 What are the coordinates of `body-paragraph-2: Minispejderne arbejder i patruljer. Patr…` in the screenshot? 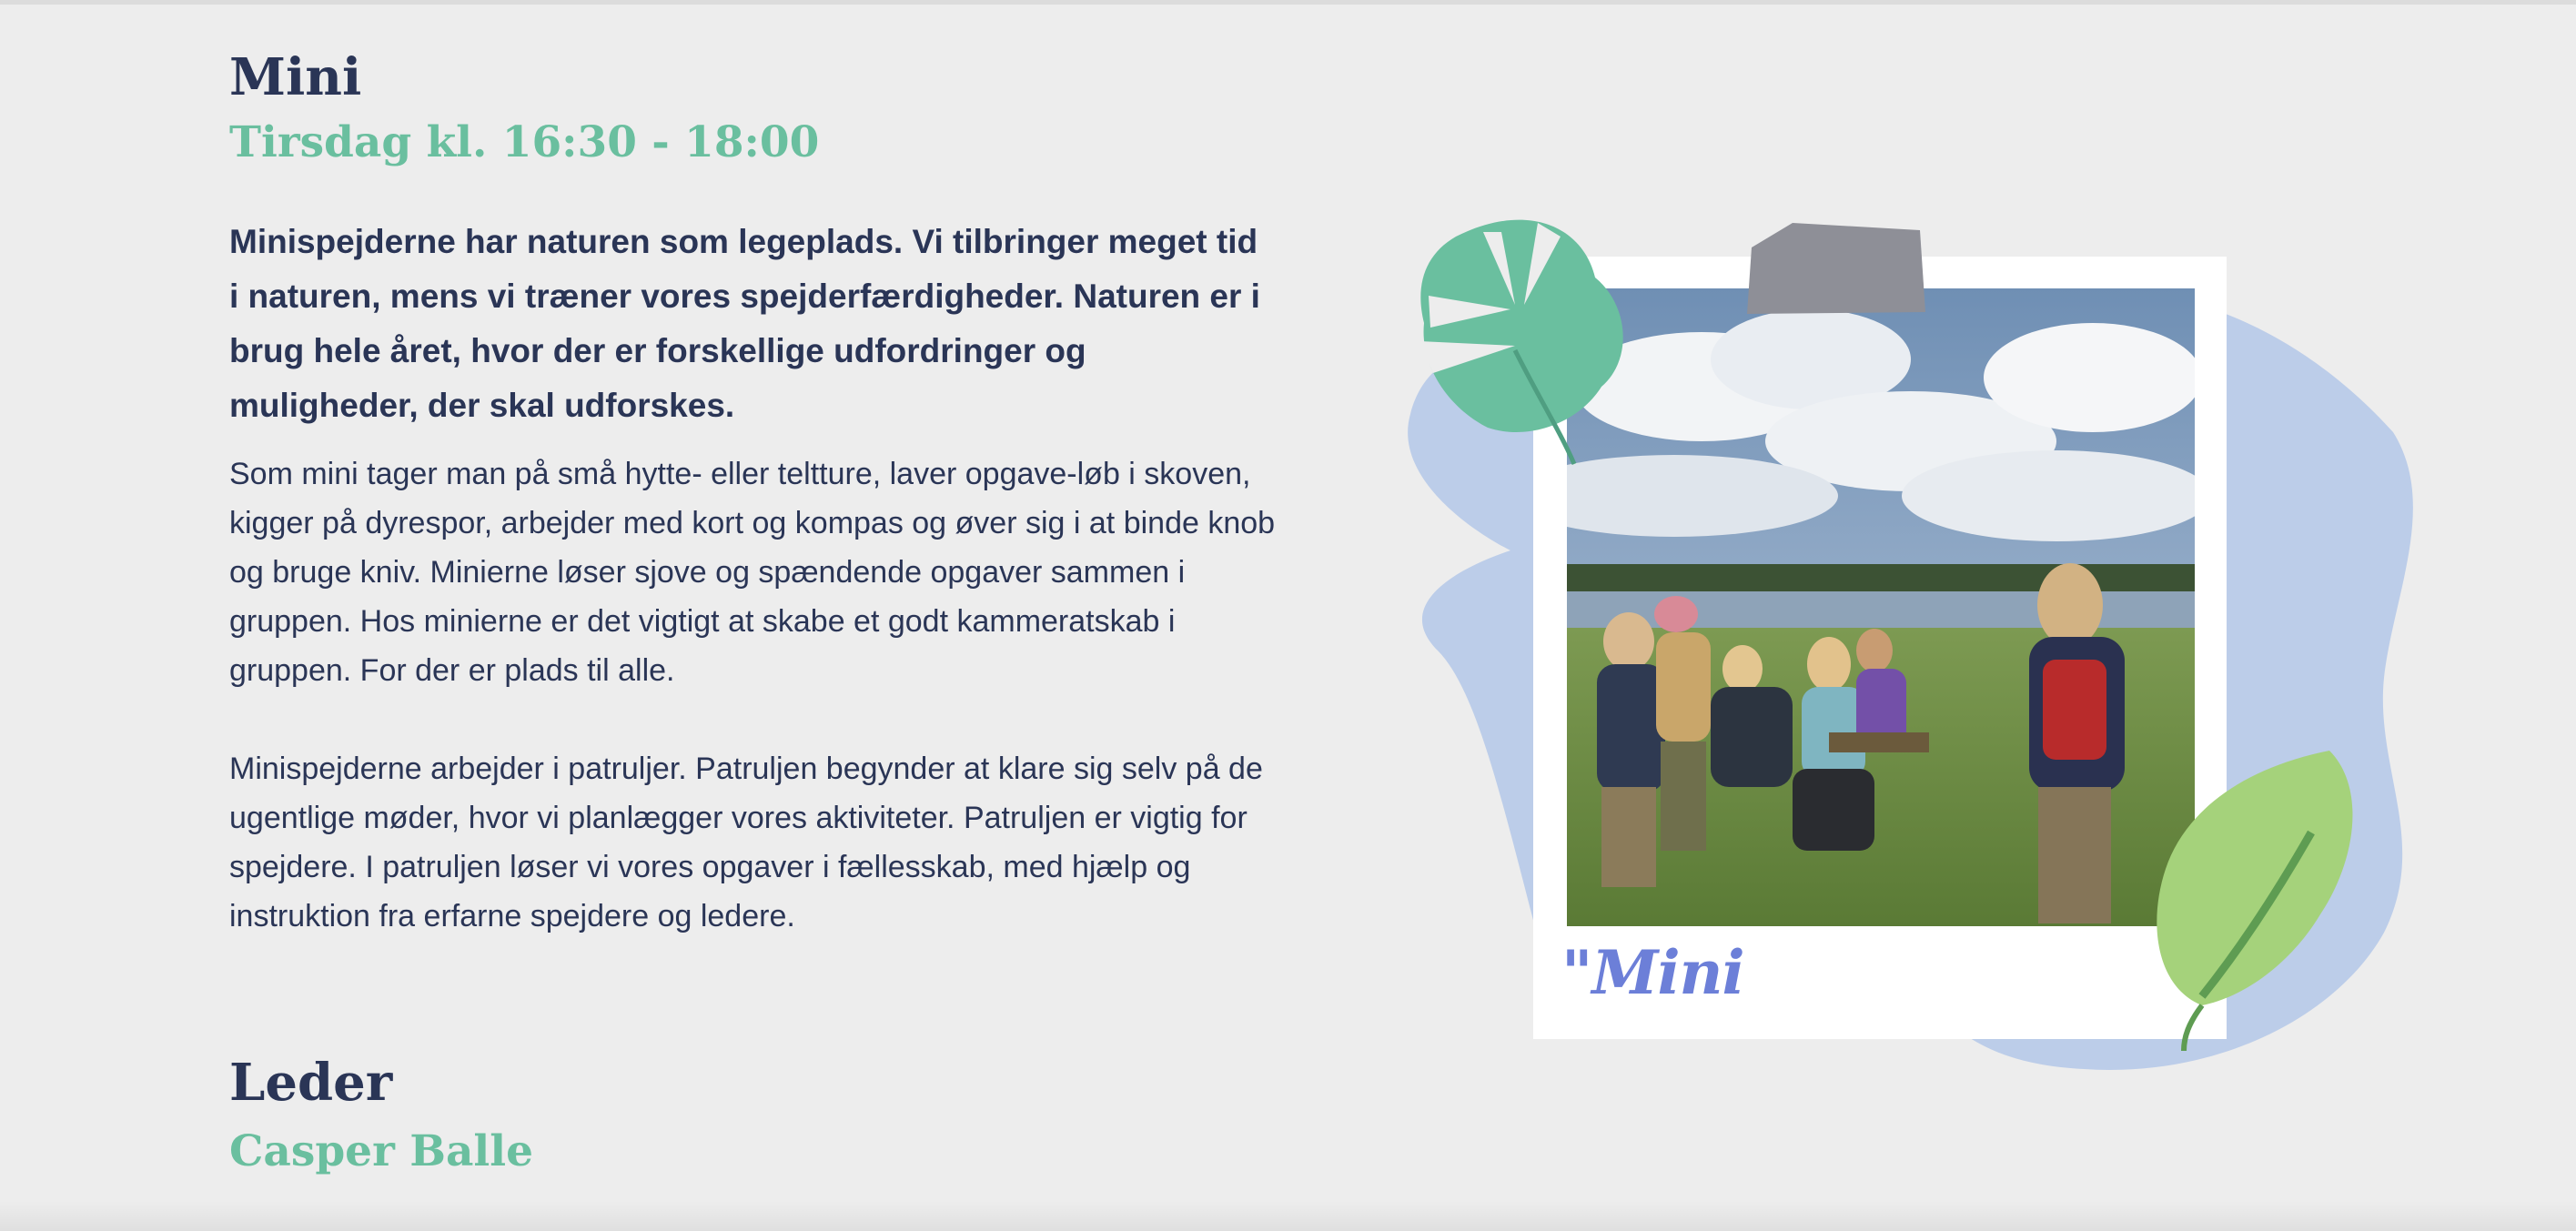 It's located at (746, 842).